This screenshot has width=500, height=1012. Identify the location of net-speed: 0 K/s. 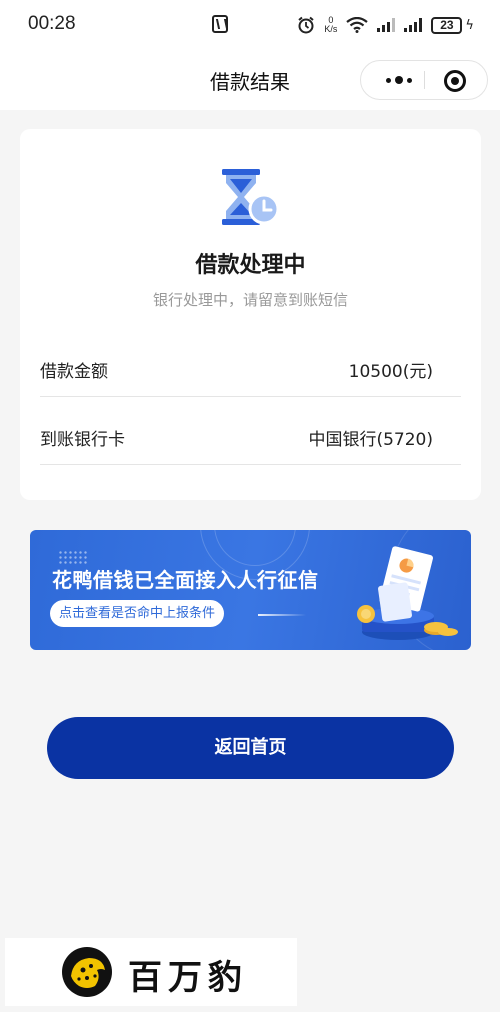
(330, 25).